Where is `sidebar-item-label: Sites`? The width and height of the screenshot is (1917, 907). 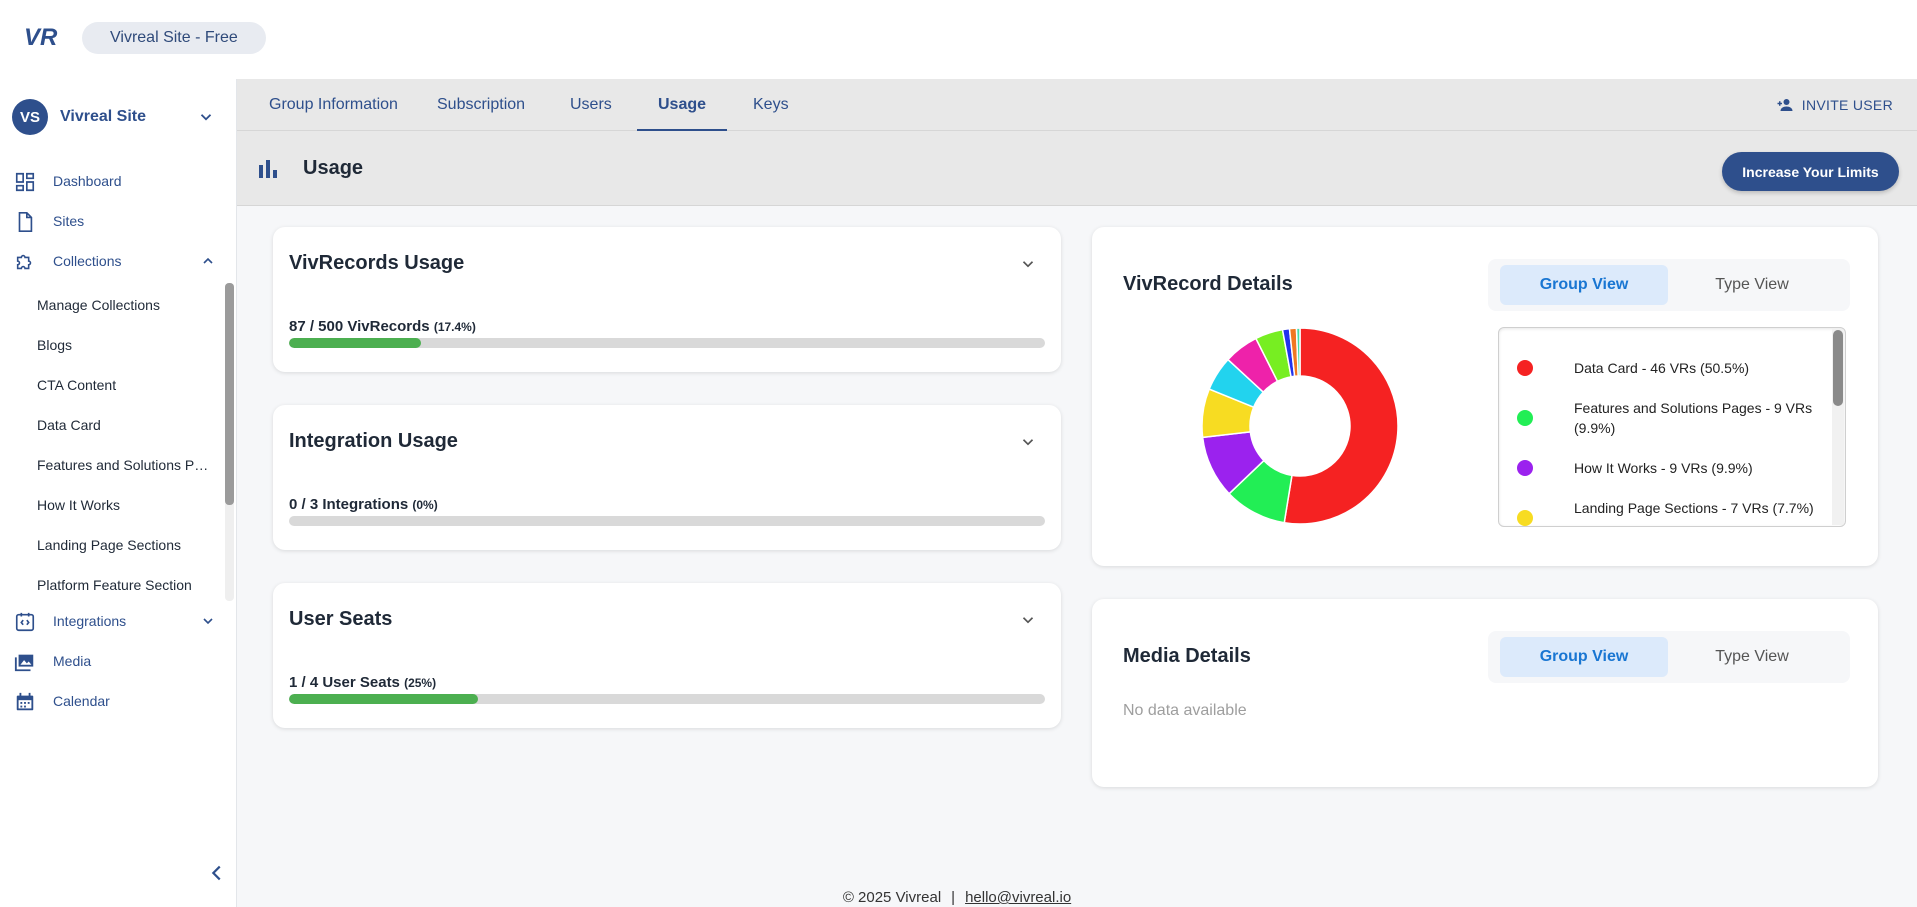
sidebar-item-label: Sites is located at coordinates (69, 221).